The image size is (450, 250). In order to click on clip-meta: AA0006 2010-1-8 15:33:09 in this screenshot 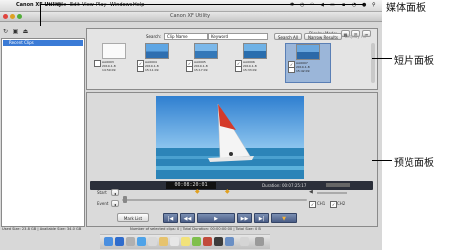, I will do `click(250, 66)`.